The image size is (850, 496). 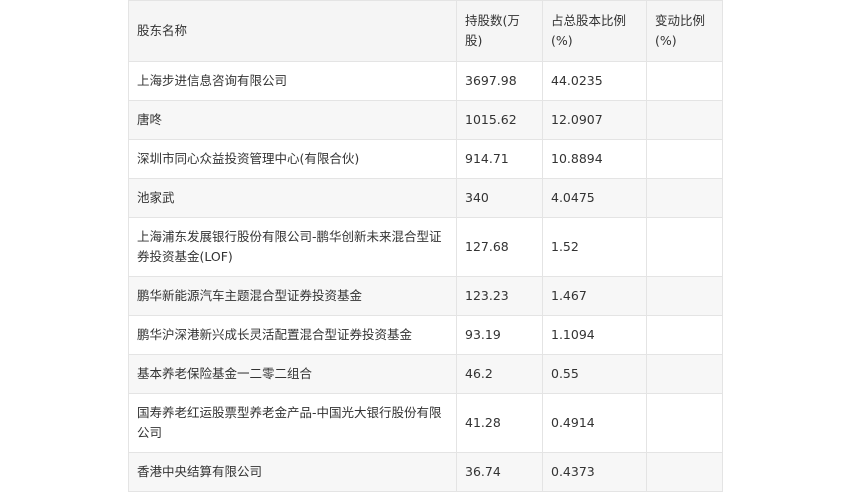 I want to click on cell-shares-held: 46.2, so click(x=499, y=374).